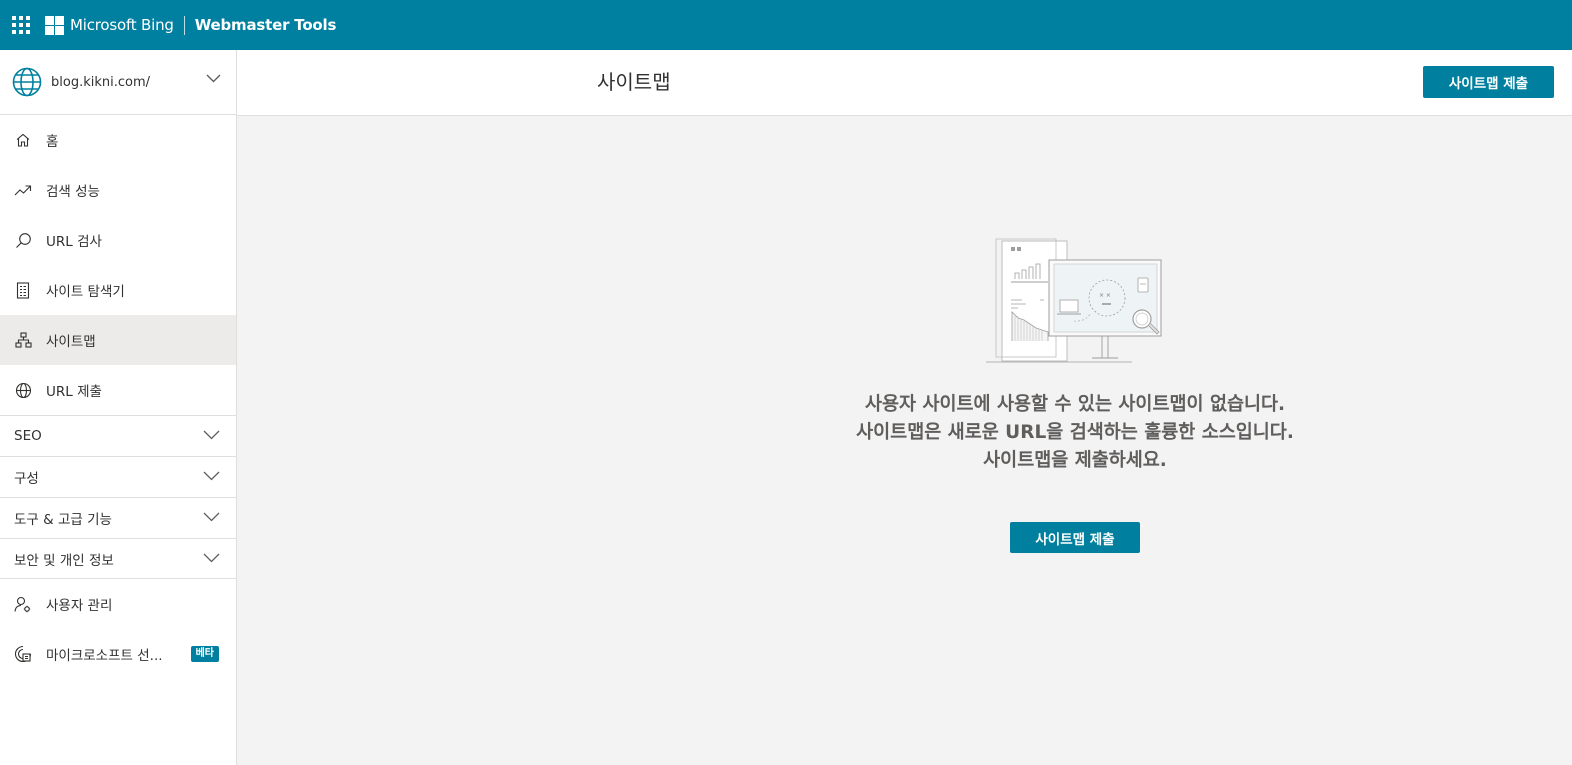  I want to click on submit-sitemap-button-center: 사이트맵 제출, so click(1075, 537).